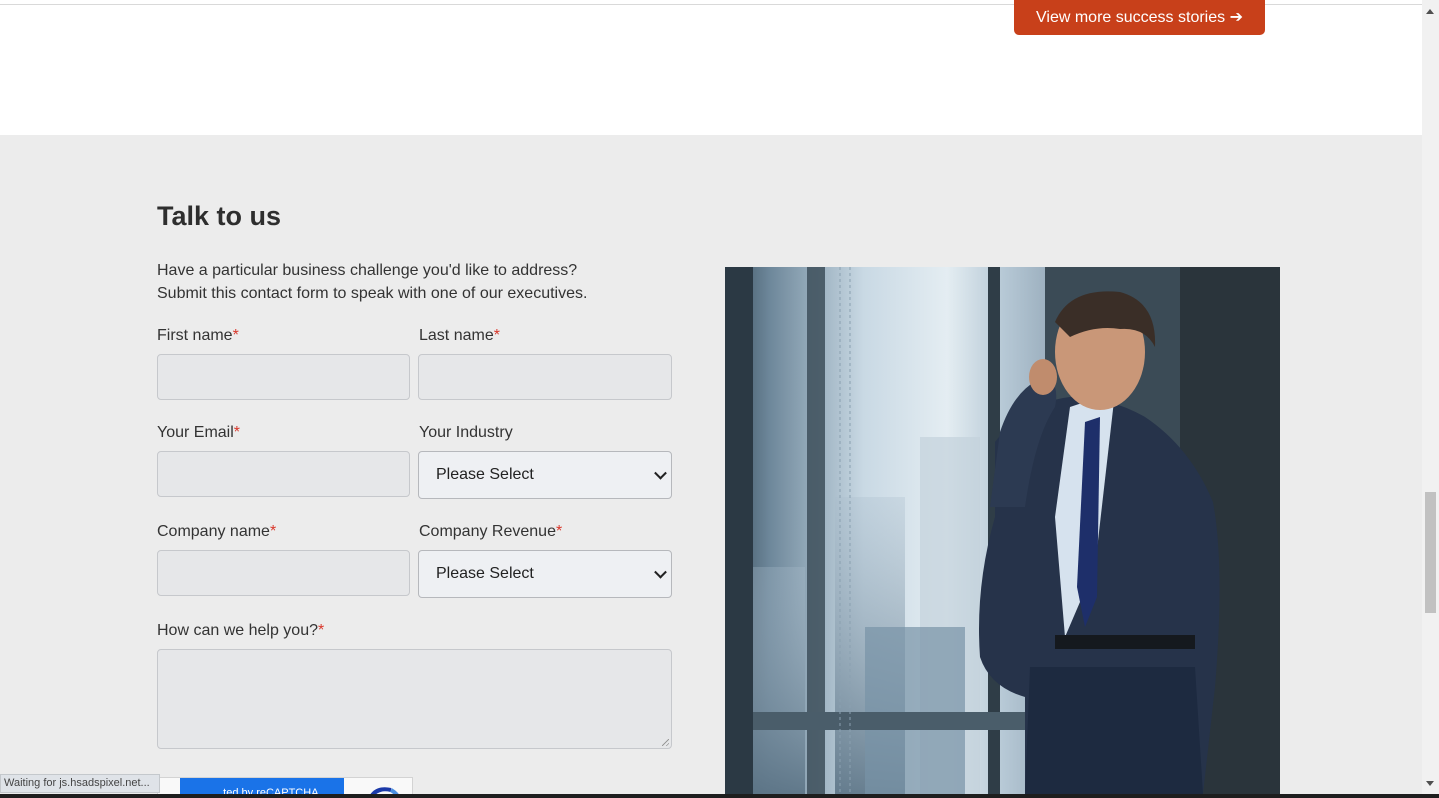  Describe the element at coordinates (545, 475) in the screenshot. I see `industry-select: Please Select` at that location.